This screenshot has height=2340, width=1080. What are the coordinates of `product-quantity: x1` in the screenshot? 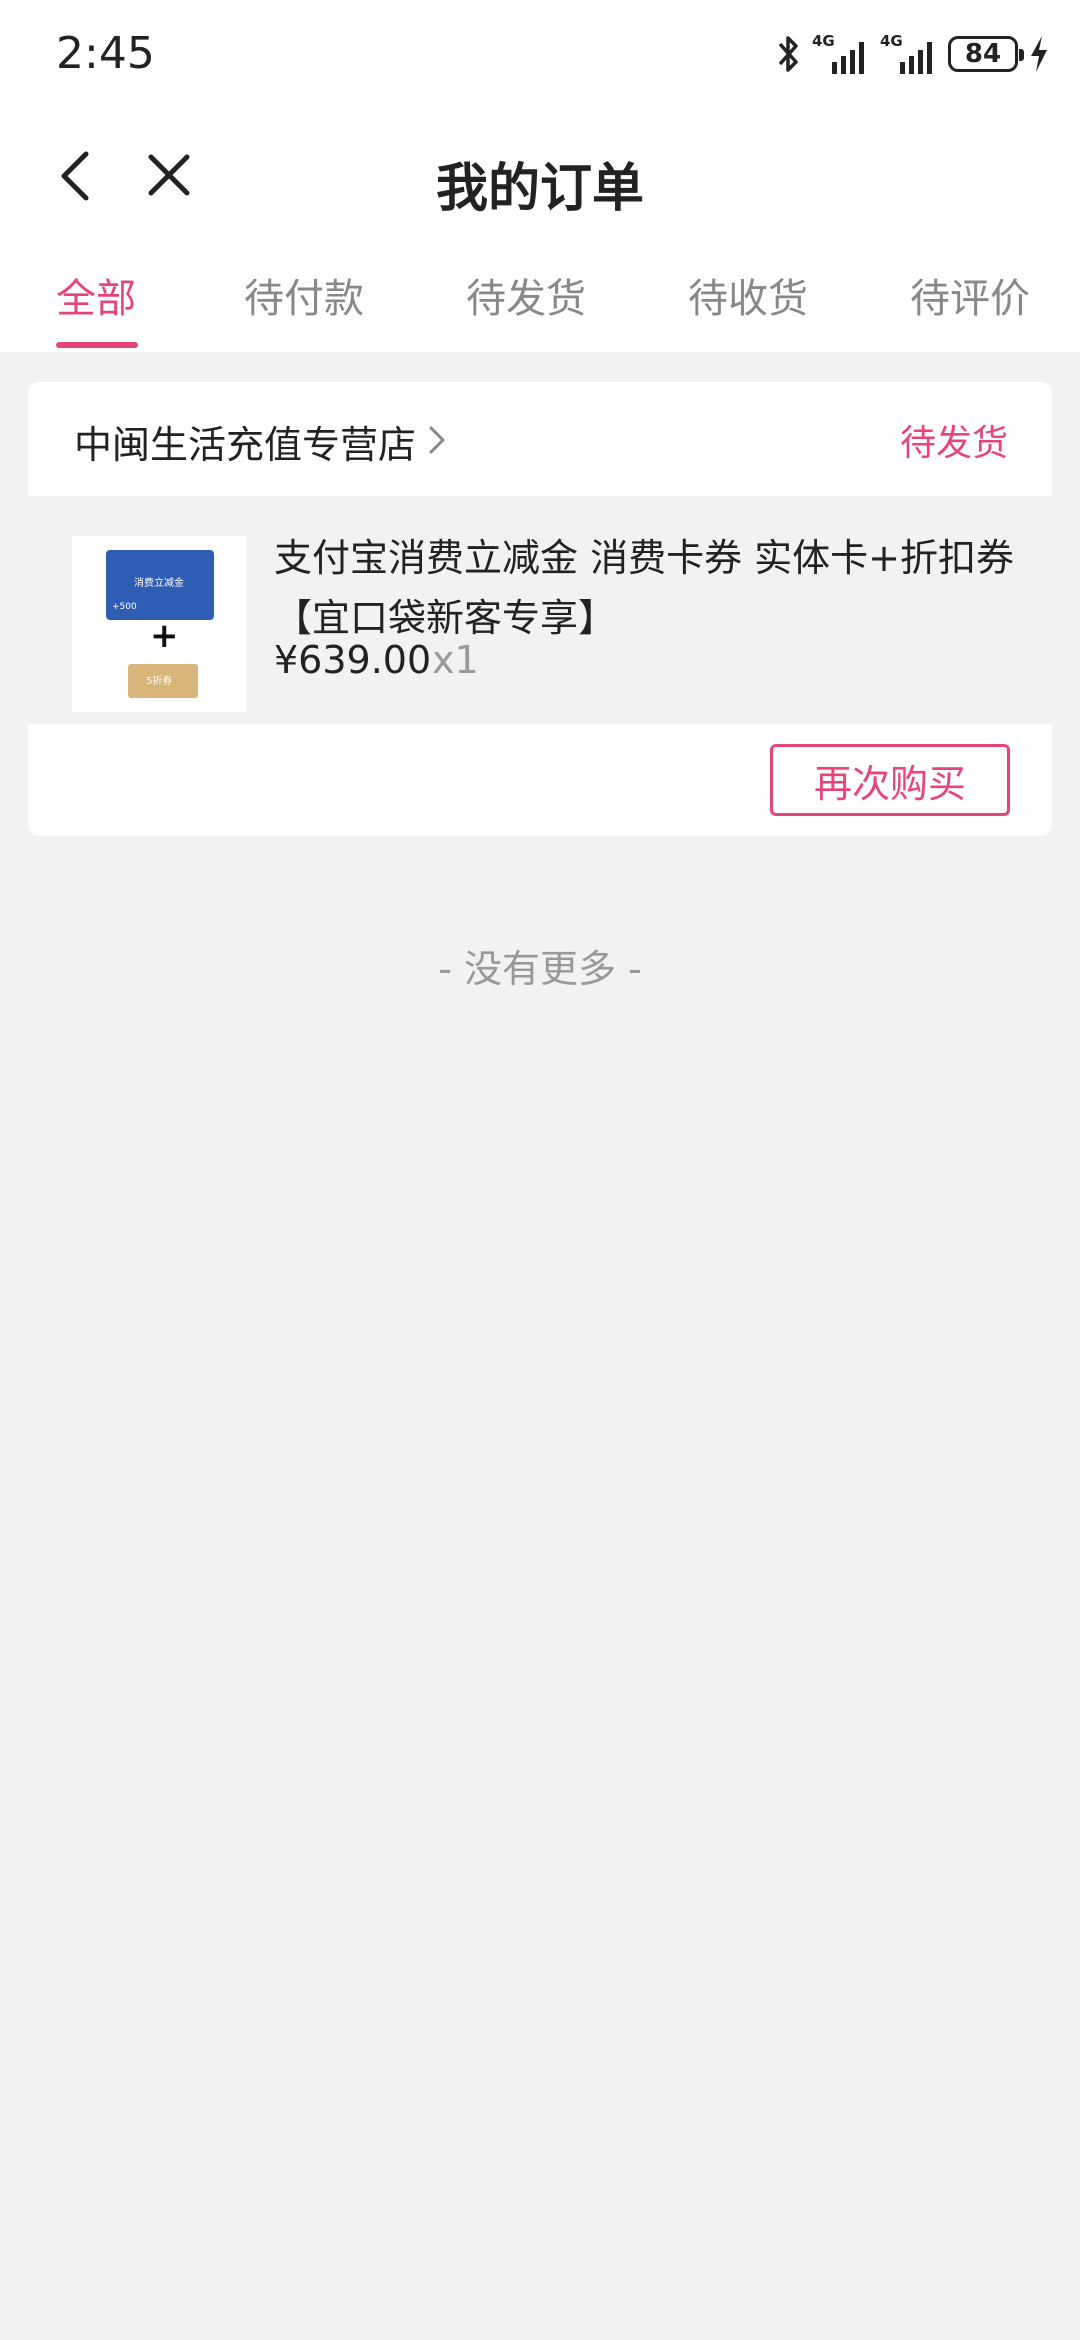 It's located at (455, 660).